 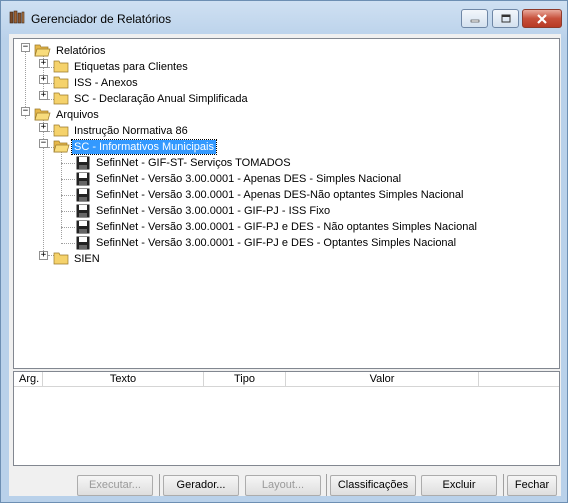 I want to click on maximize-button, so click(x=505, y=18).